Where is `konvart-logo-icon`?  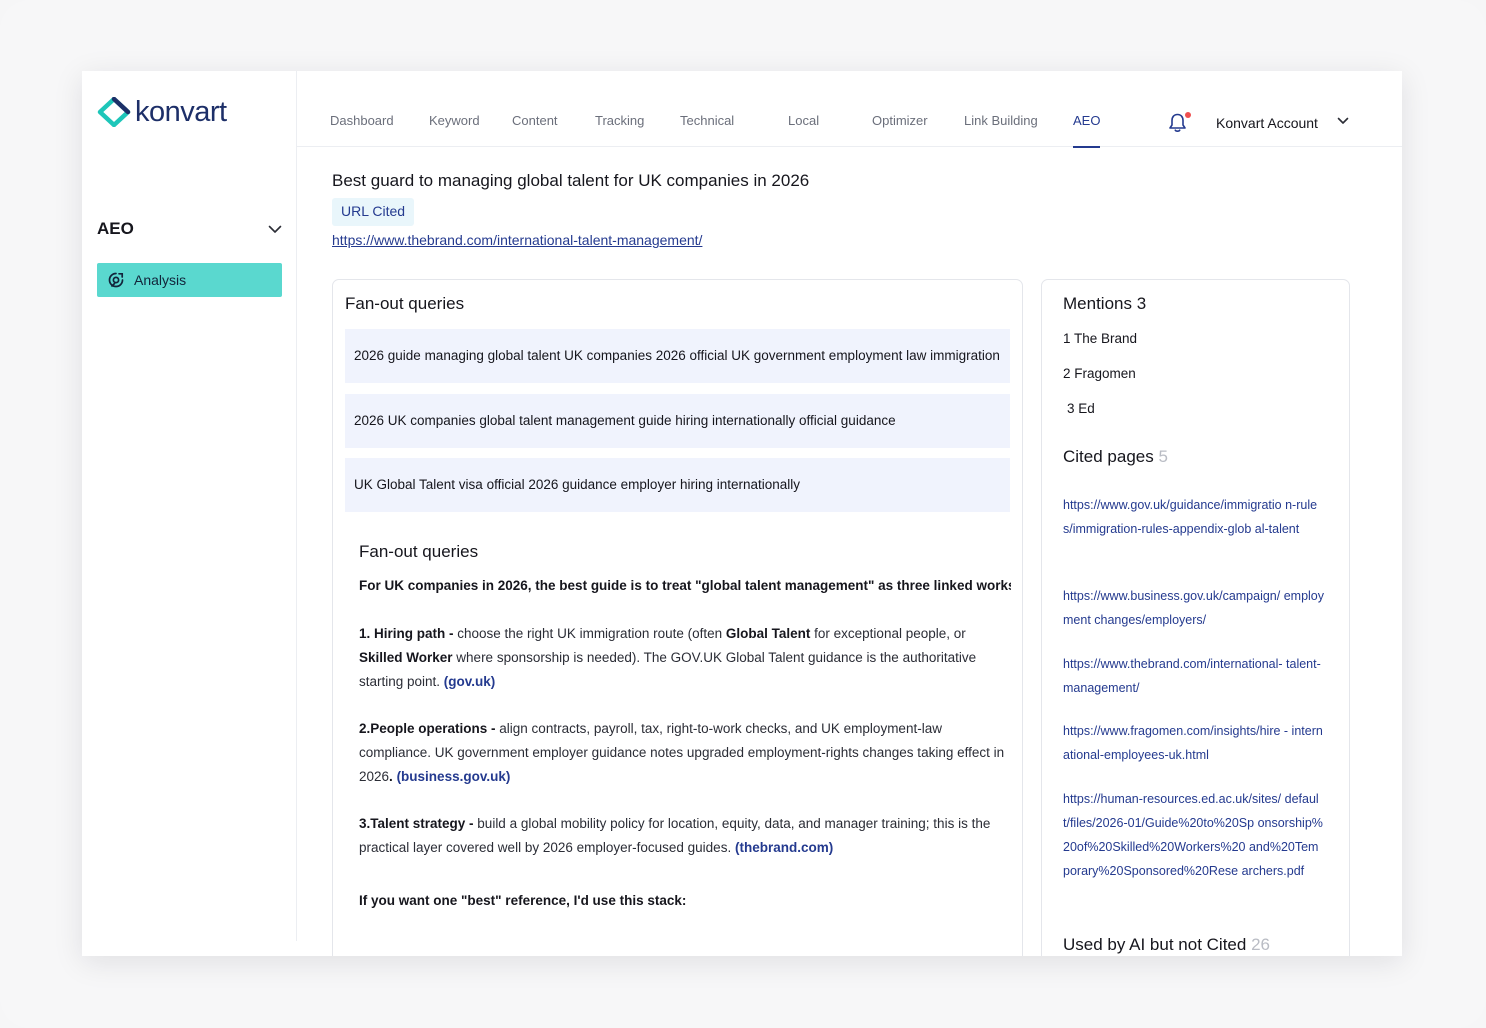 konvart-logo-icon is located at coordinates (114, 112).